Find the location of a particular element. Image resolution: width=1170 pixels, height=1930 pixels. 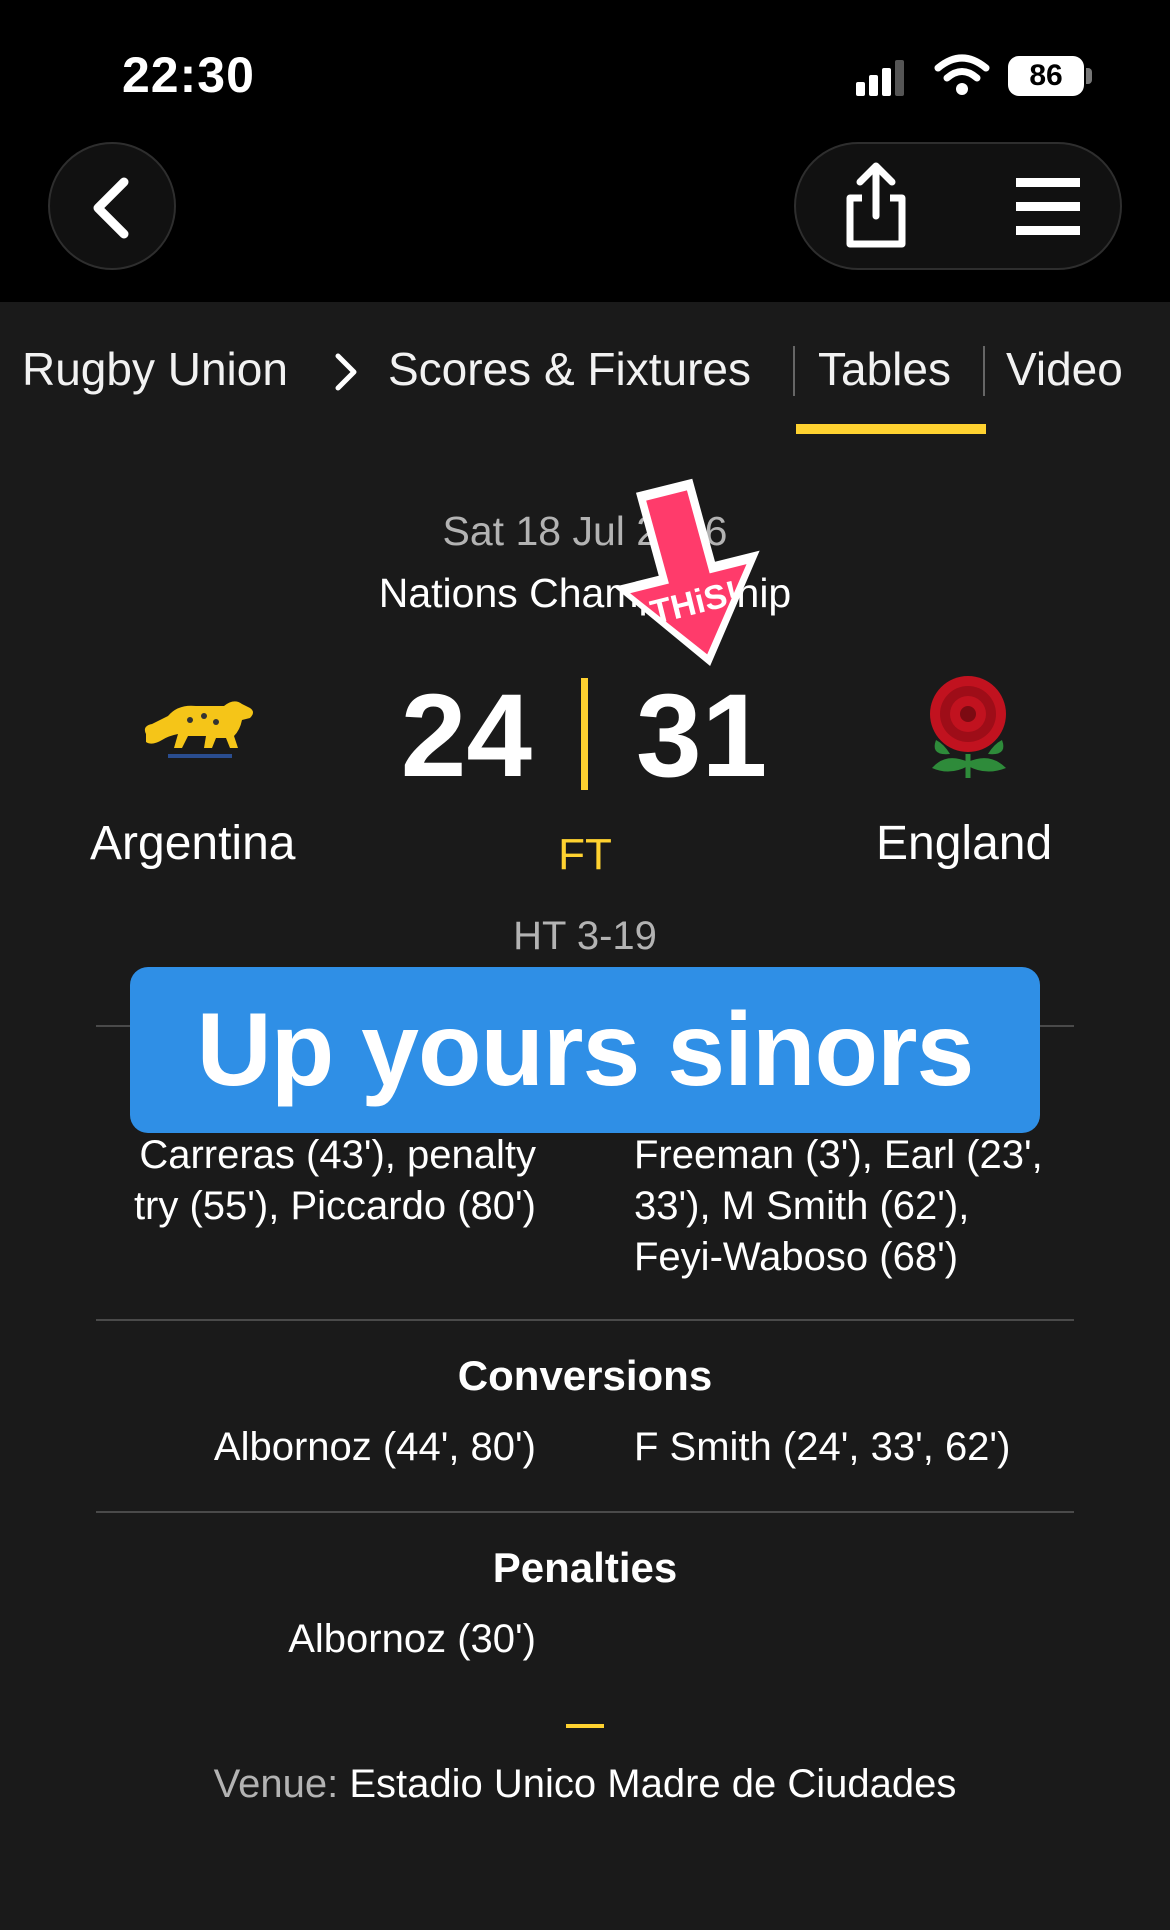

arrow-sticker-icon: THiS! is located at coordinates (687, 572).